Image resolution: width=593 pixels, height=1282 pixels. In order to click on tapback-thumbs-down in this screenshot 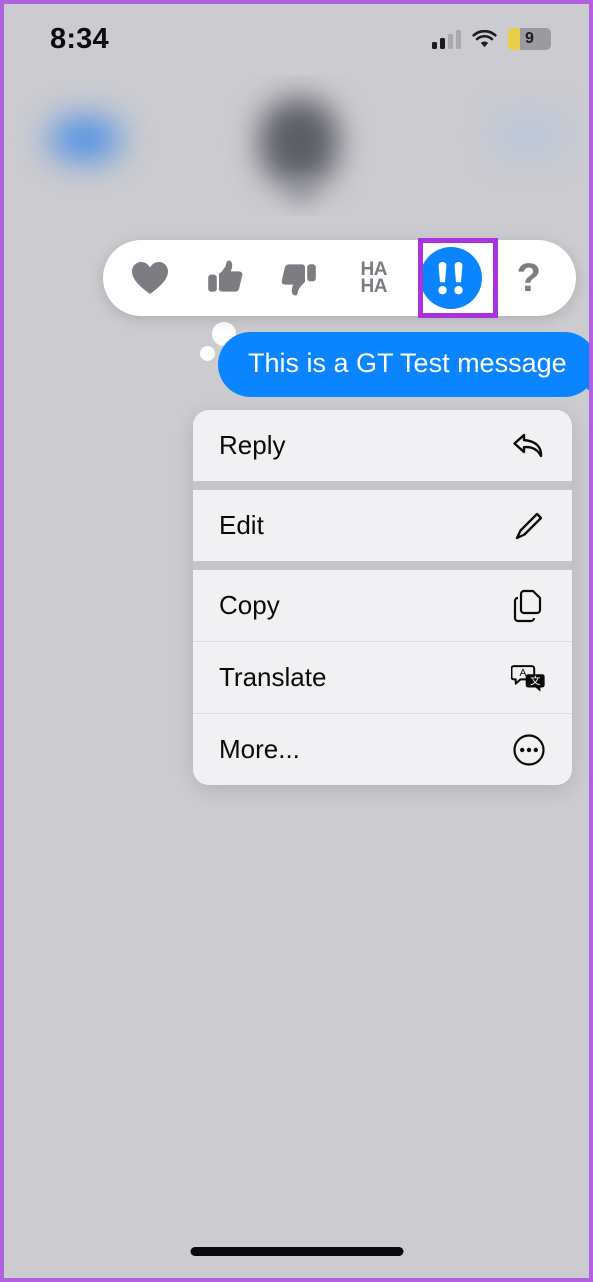, I will do `click(299, 278)`.